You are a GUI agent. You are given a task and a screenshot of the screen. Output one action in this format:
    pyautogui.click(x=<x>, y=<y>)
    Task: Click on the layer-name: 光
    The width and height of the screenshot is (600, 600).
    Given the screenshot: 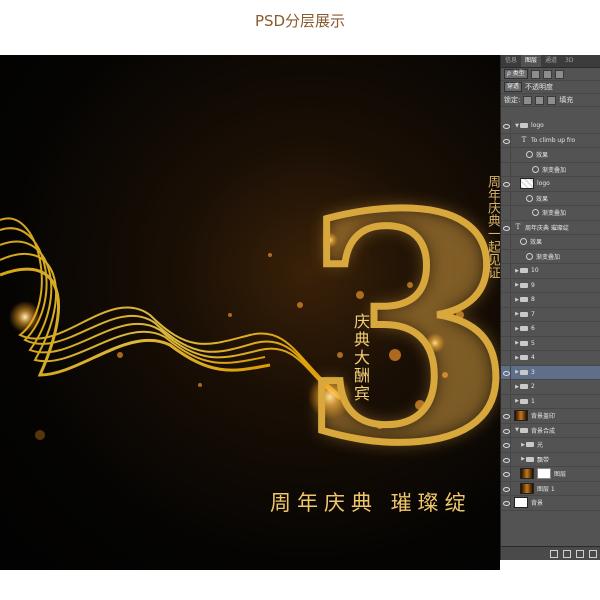 What is the action you would take?
    pyautogui.click(x=540, y=446)
    